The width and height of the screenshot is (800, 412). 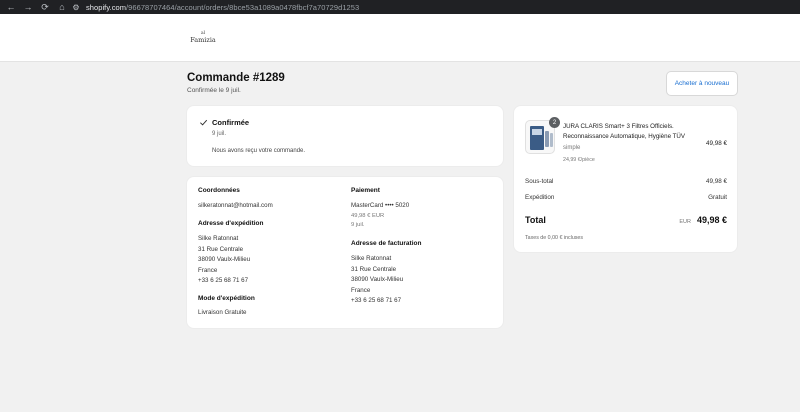 What do you see at coordinates (226, 298) in the screenshot?
I see `shipping-method-label: Mode d'expédition` at bounding box center [226, 298].